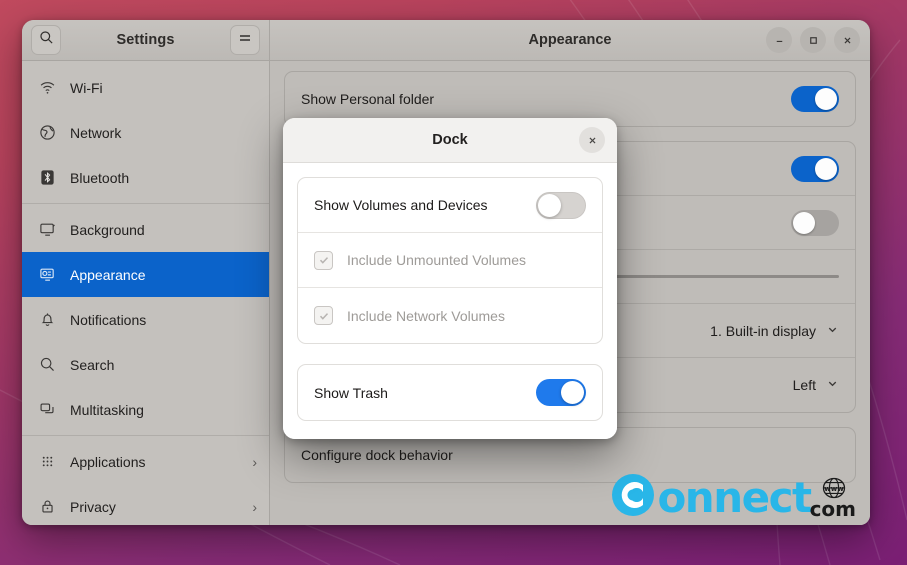  I want to click on bluetooth-icon, so click(47, 178).